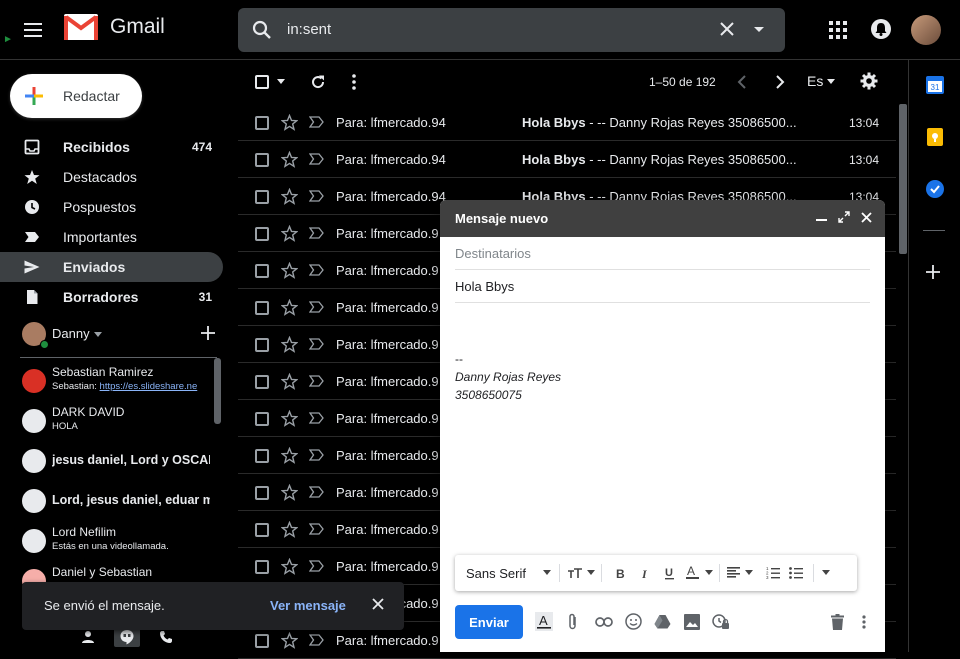 Image resolution: width=960 pixels, height=659 pixels. What do you see at coordinates (354, 82) in the screenshot?
I see `more-vert-icon` at bounding box center [354, 82].